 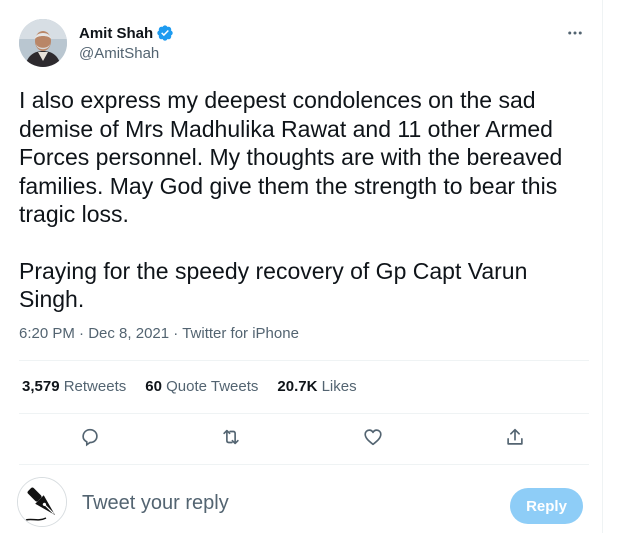 I want to click on avatar-image, so click(x=43, y=43).